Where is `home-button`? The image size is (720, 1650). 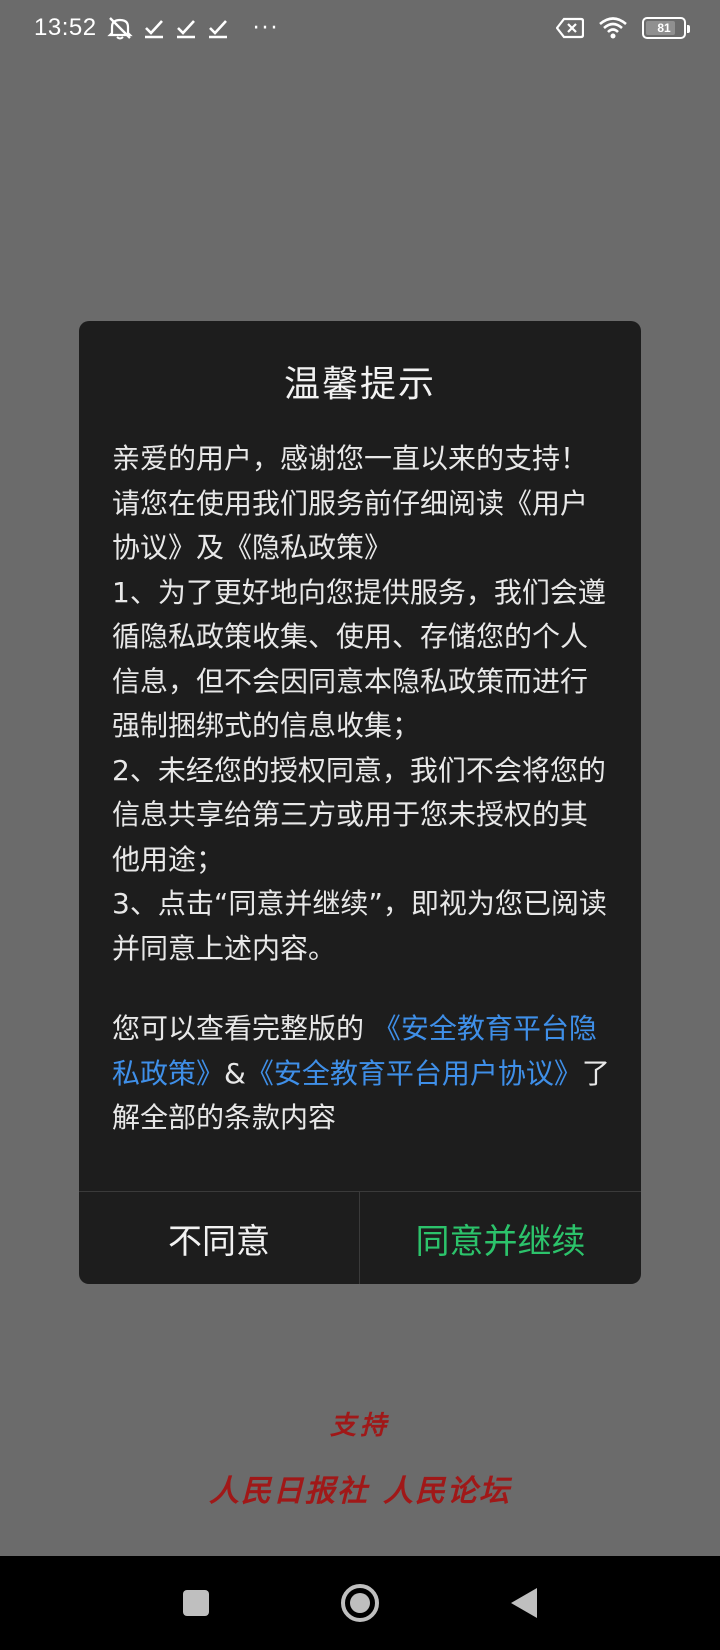
home-button is located at coordinates (360, 1603).